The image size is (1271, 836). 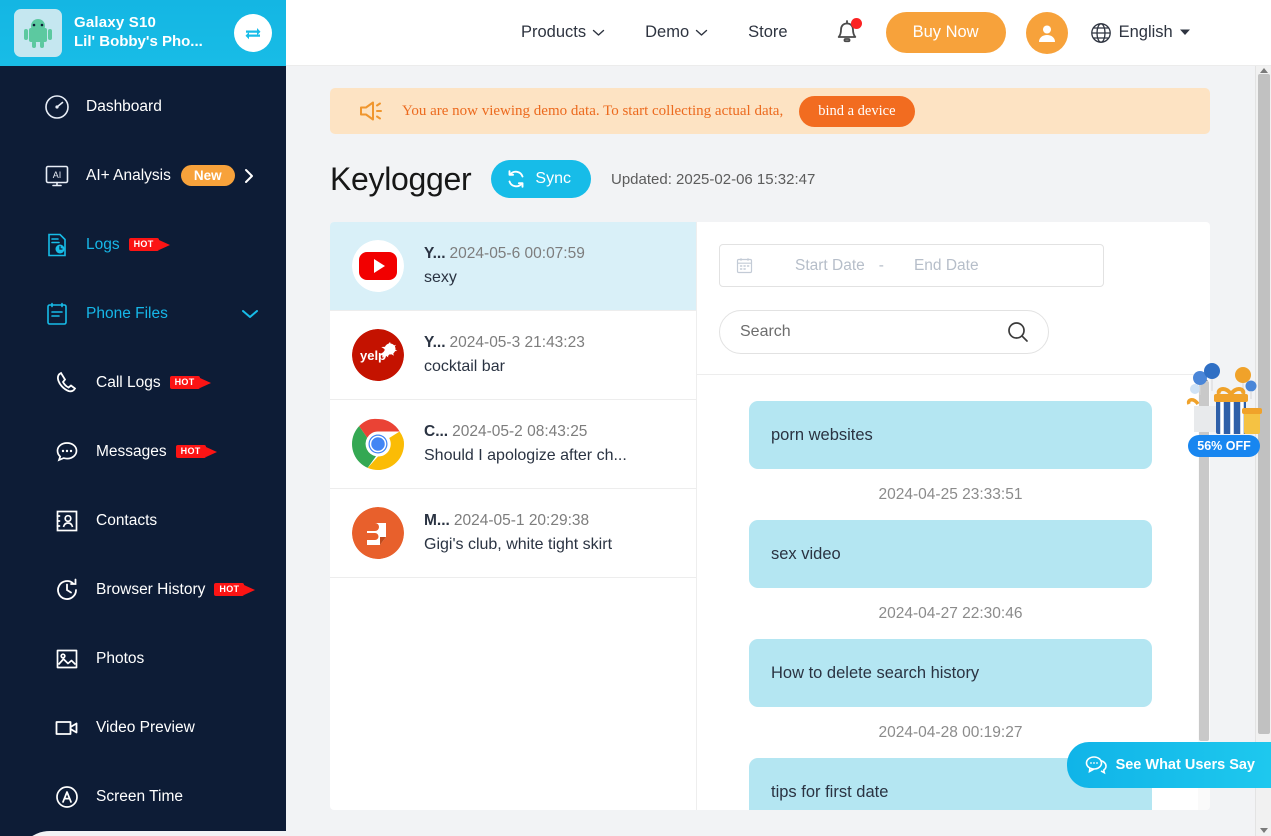 What do you see at coordinates (517, 253) in the screenshot?
I see `app-timestamp: 2024-05-6 00:07:59` at bounding box center [517, 253].